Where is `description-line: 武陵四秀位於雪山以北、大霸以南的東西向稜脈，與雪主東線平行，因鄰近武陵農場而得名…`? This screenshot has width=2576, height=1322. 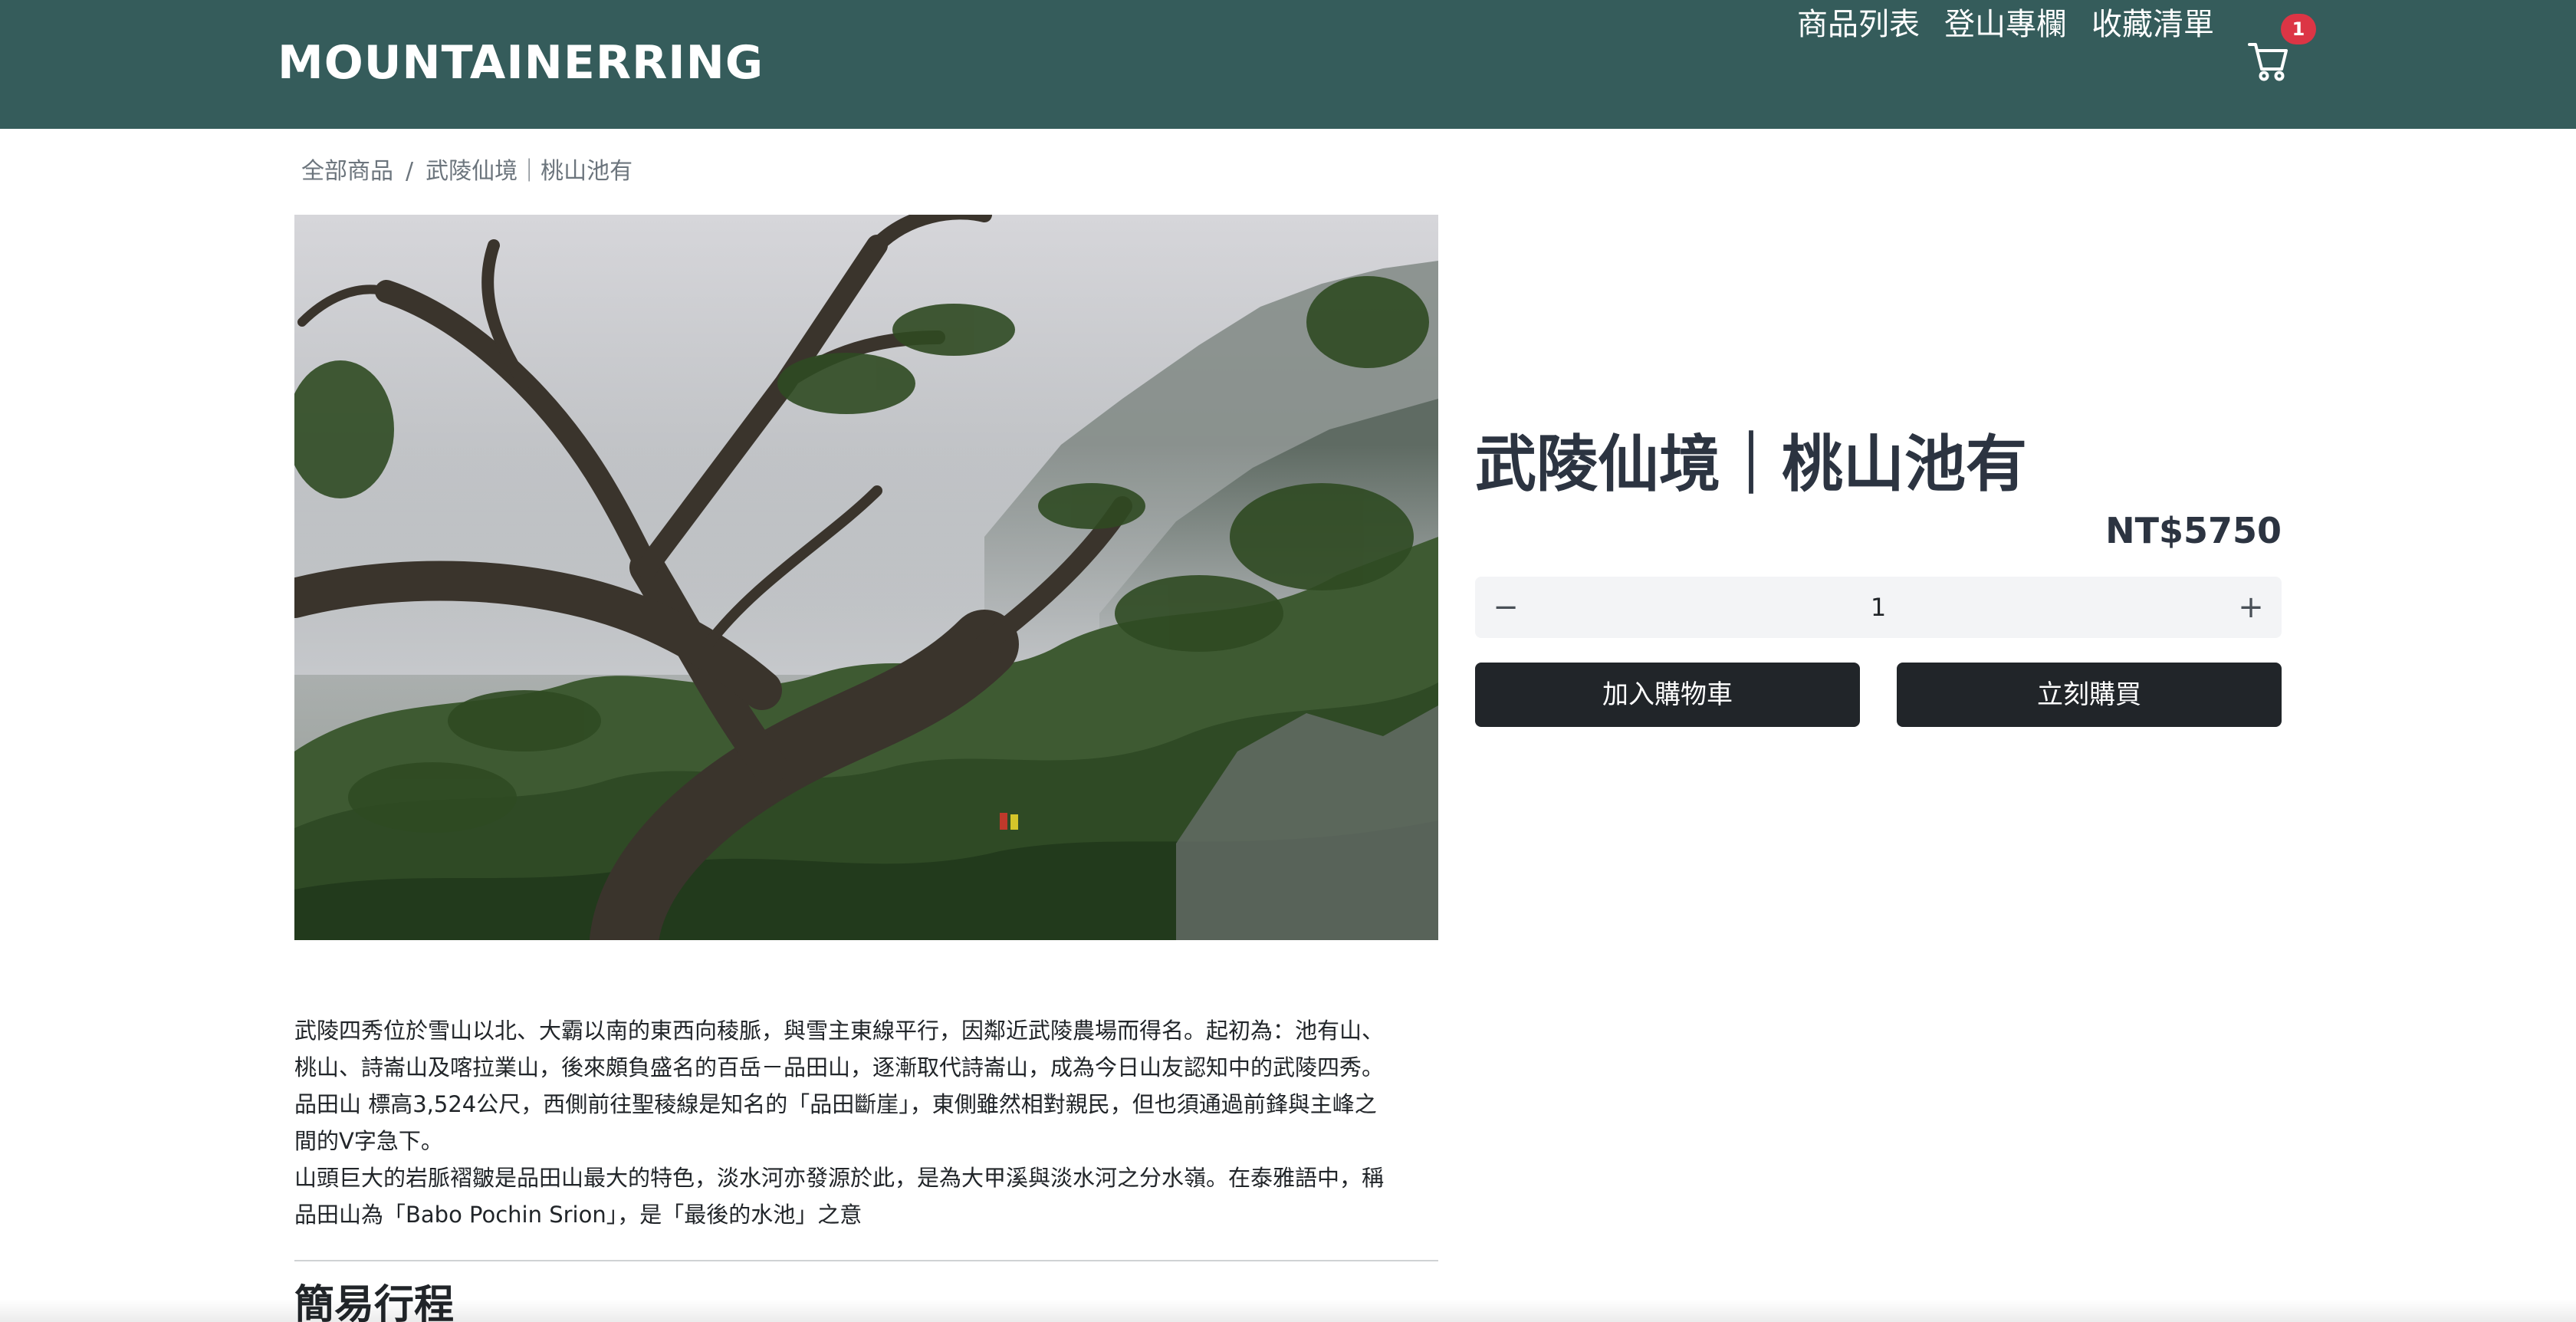 description-line: 武陵四秀位於雪山以北、大霸以南的東西向稜脈，與雪主東線平行，因鄰近武陵農場而得名… is located at coordinates (839, 1031).